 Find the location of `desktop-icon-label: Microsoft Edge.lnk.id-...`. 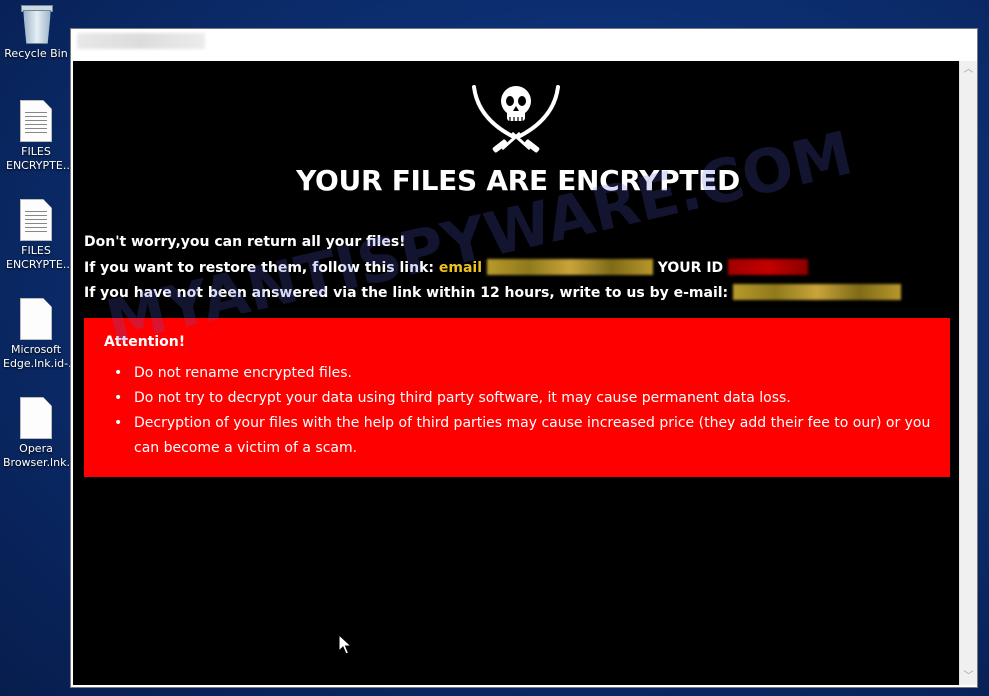

desktop-icon-label: Microsoft Edge.lnk.id-... is located at coordinates (41, 356).